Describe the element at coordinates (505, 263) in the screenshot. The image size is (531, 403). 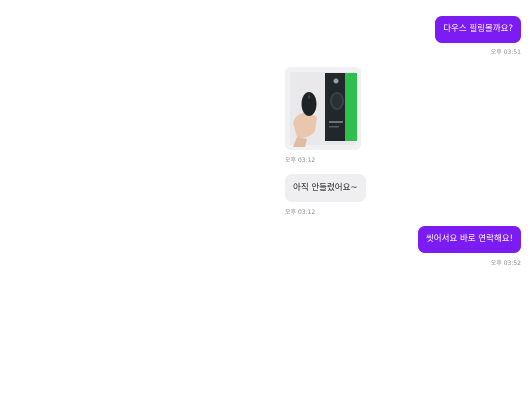
I see `message-timestamp: 오후 03:52` at that location.